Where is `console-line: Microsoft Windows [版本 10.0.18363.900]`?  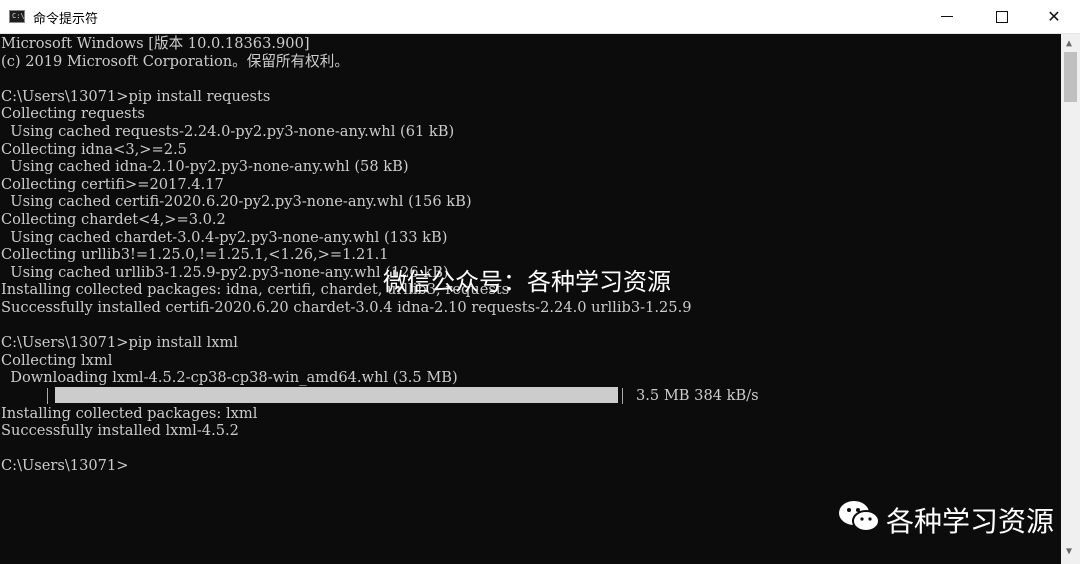
console-line: Microsoft Windows [版本 10.0.18363.900] is located at coordinates (155, 43).